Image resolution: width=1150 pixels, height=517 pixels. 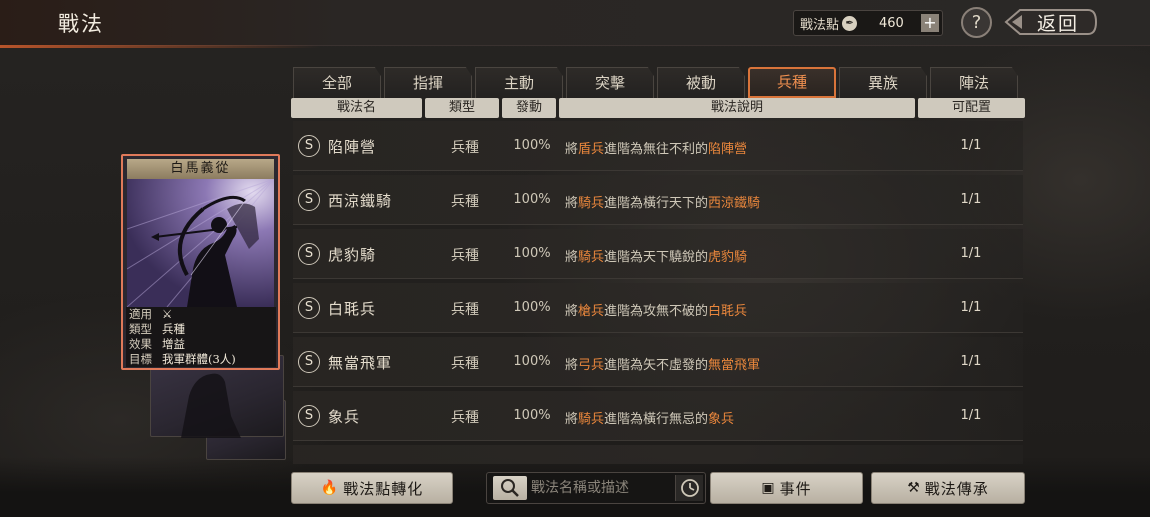 I want to click on category-tabs: 全部 指揮 主動 突擊 被動 兵種 異族 陣法, so click(x=658, y=82).